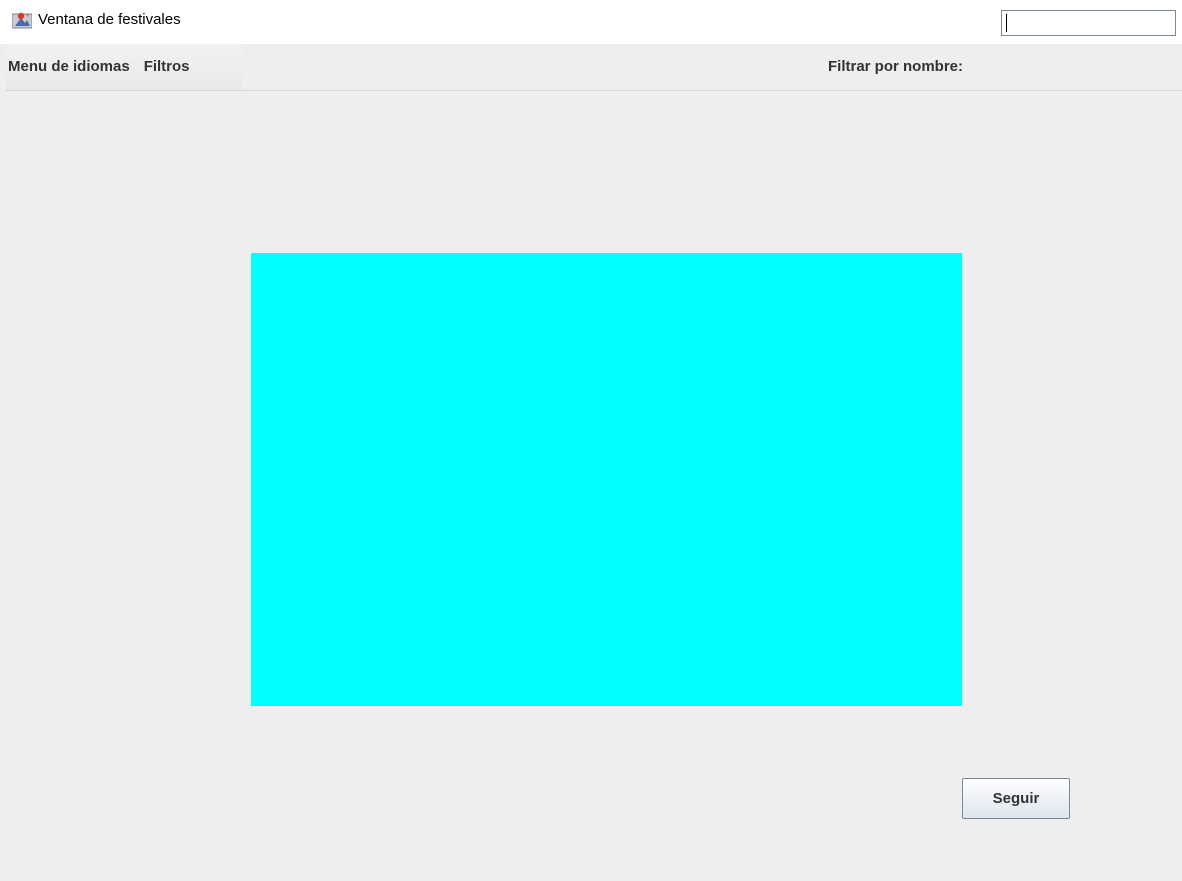  I want to click on window-title: Ventana de festivales, so click(109, 19).